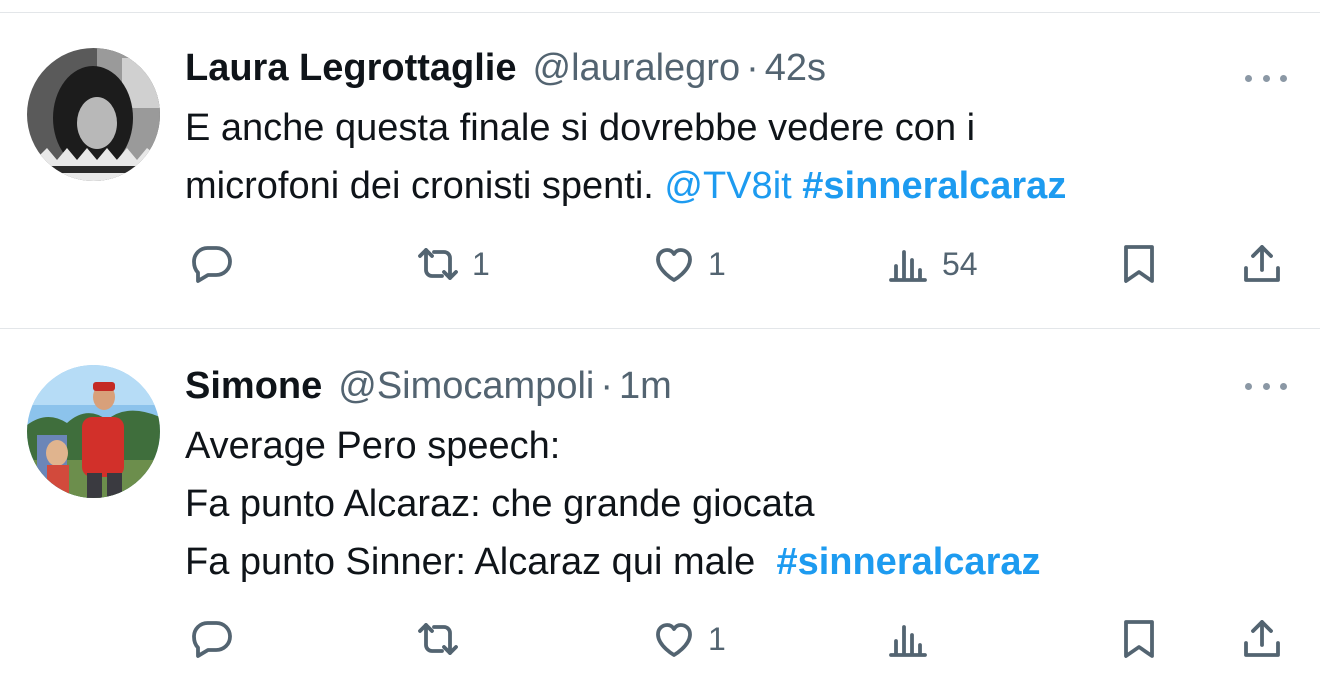 The image size is (1320, 700). What do you see at coordinates (727, 186) in the screenshot?
I see `mention-link: @TV8it` at bounding box center [727, 186].